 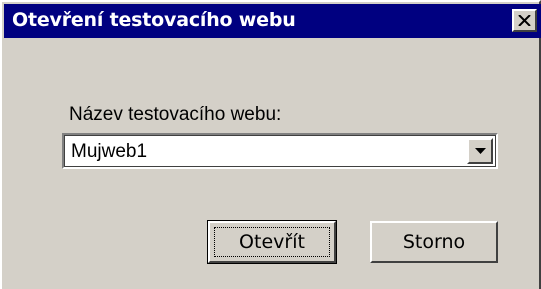 I want to click on close-button, so click(x=524, y=20).